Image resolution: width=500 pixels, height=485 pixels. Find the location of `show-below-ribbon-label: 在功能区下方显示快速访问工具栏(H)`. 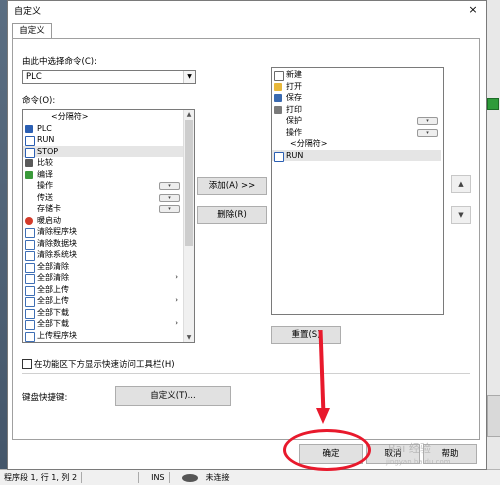

show-below-ribbon-label: 在功能区下方显示快速访问工具栏(H) is located at coordinates (104, 365).